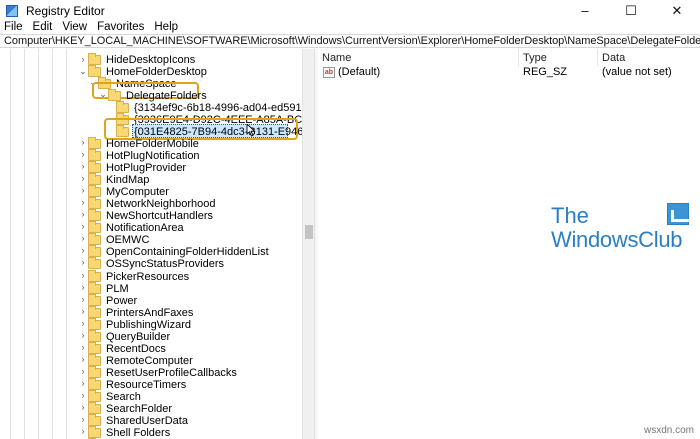 The height and width of the screenshot is (439, 700). I want to click on tree-item: OpenContainingFolderHiddenList, so click(178, 251).